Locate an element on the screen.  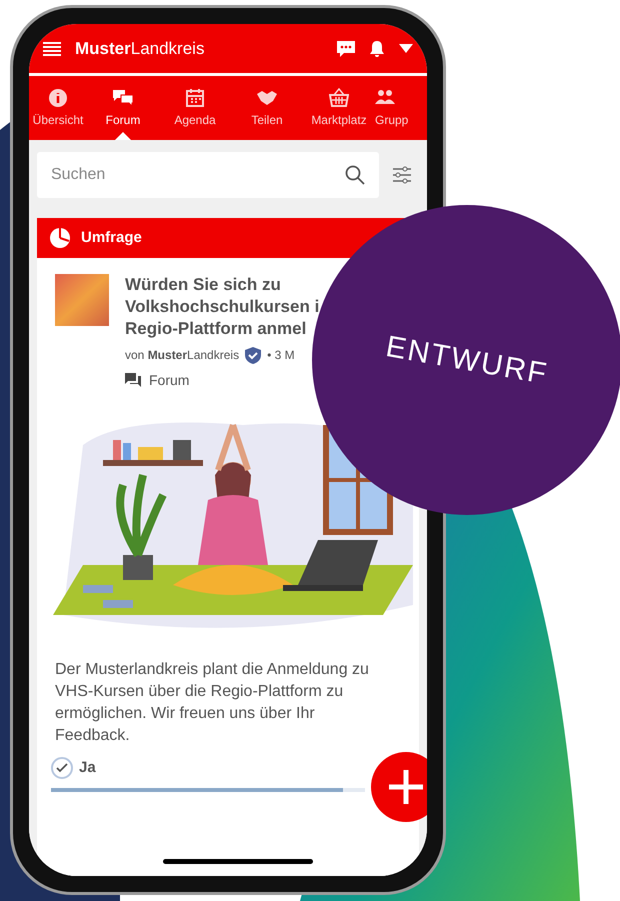
search-icon is located at coordinates (355, 175).